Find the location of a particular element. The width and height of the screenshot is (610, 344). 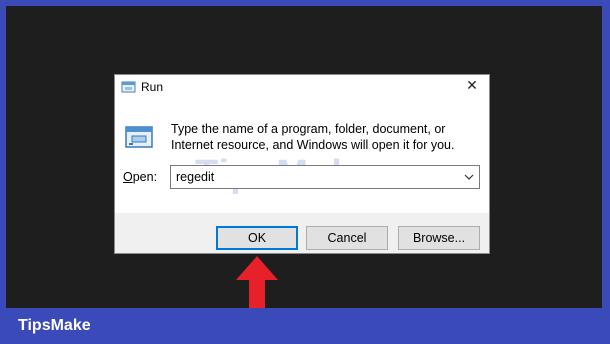

open-label-accesskey: O is located at coordinates (128, 177).